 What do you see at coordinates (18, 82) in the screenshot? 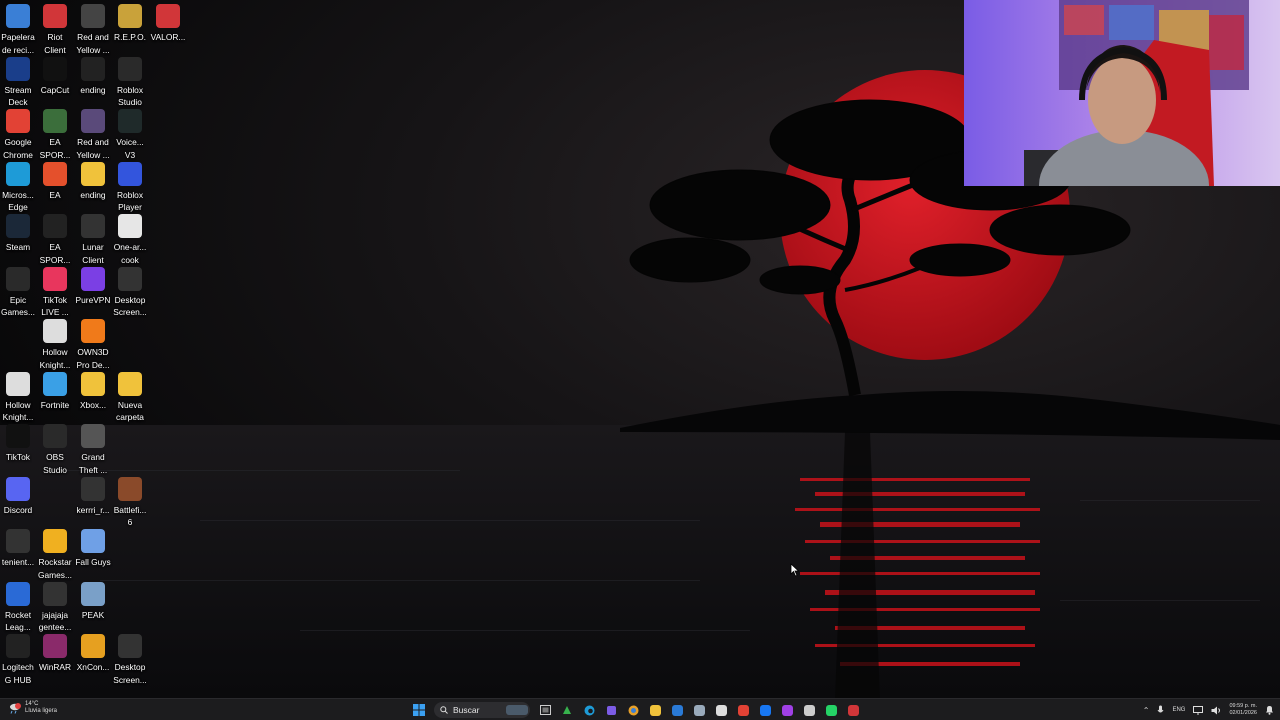
I see `desktop-shortcut: Stream Deck` at bounding box center [18, 82].